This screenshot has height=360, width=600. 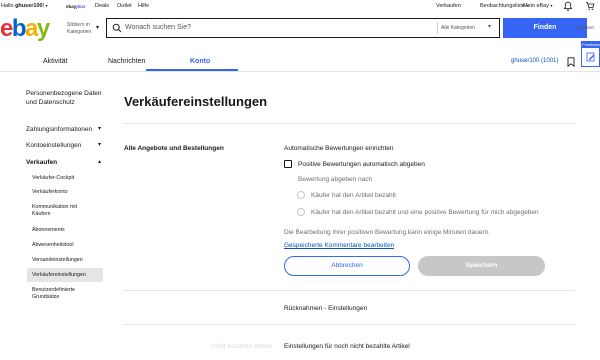 I want to click on page-title: Verkäufereinstellungen, so click(x=196, y=101).